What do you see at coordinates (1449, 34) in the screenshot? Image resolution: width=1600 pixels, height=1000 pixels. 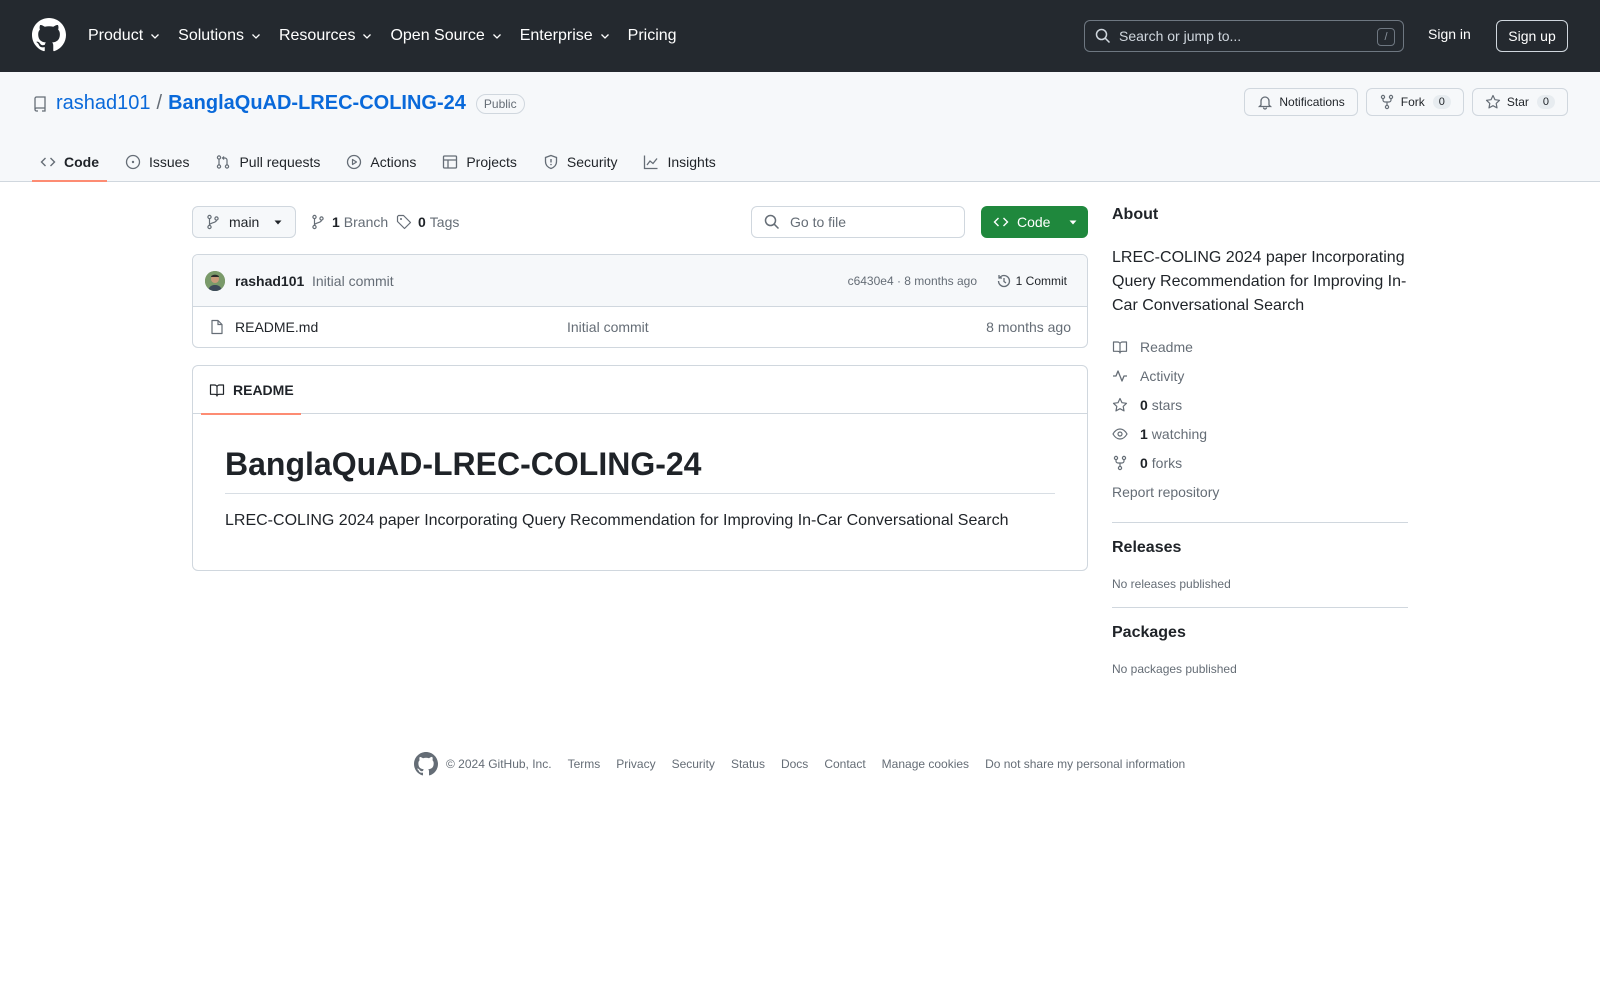 I see `sign-in-link: Sign in` at bounding box center [1449, 34].